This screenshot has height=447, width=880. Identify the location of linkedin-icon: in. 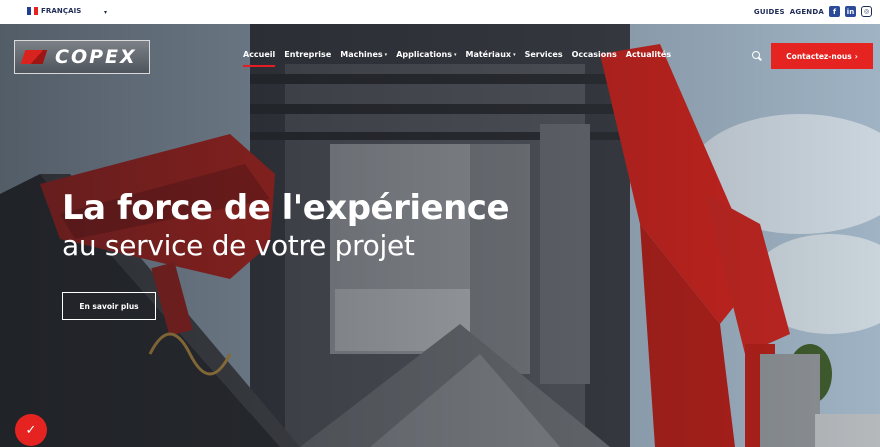
(850, 11).